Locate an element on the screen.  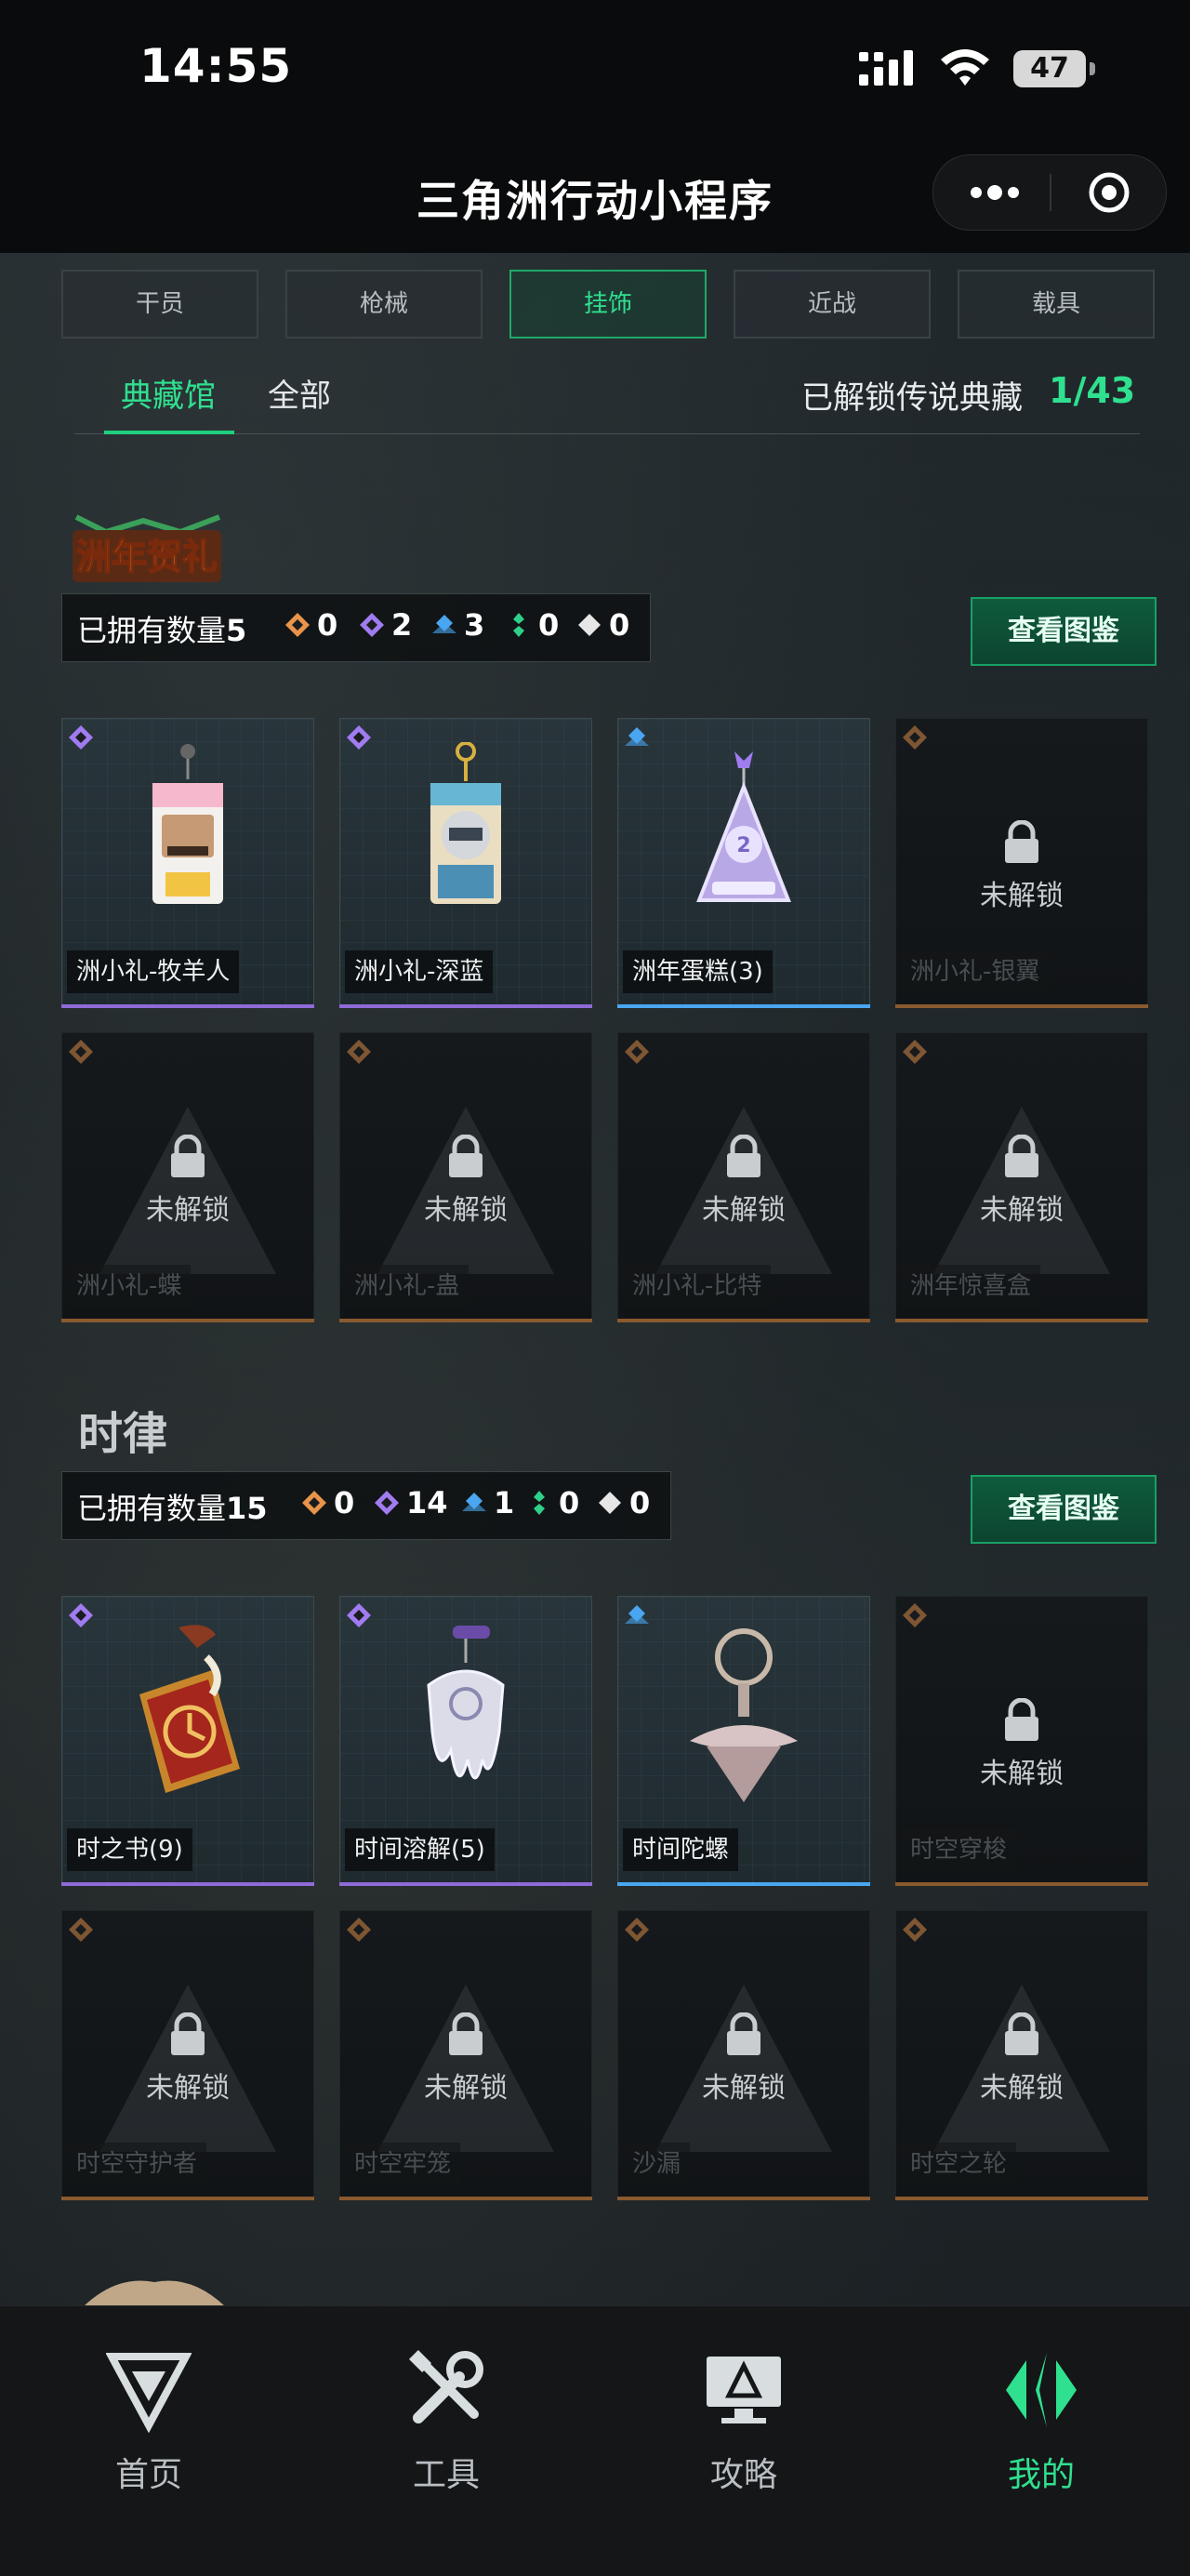
item-card-locked: 未解锁 时空穿梭 is located at coordinates (1021, 1741).